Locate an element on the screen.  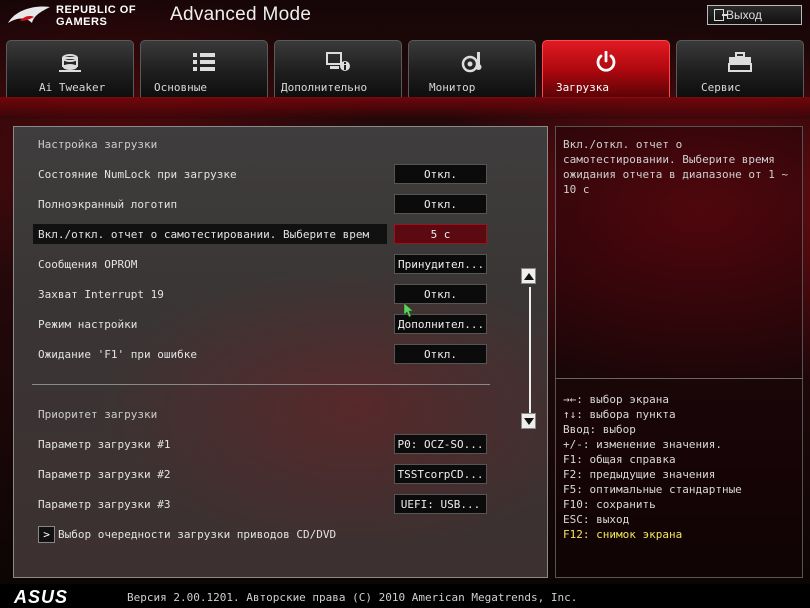
exit-label: Выход is located at coordinates (744, 15).